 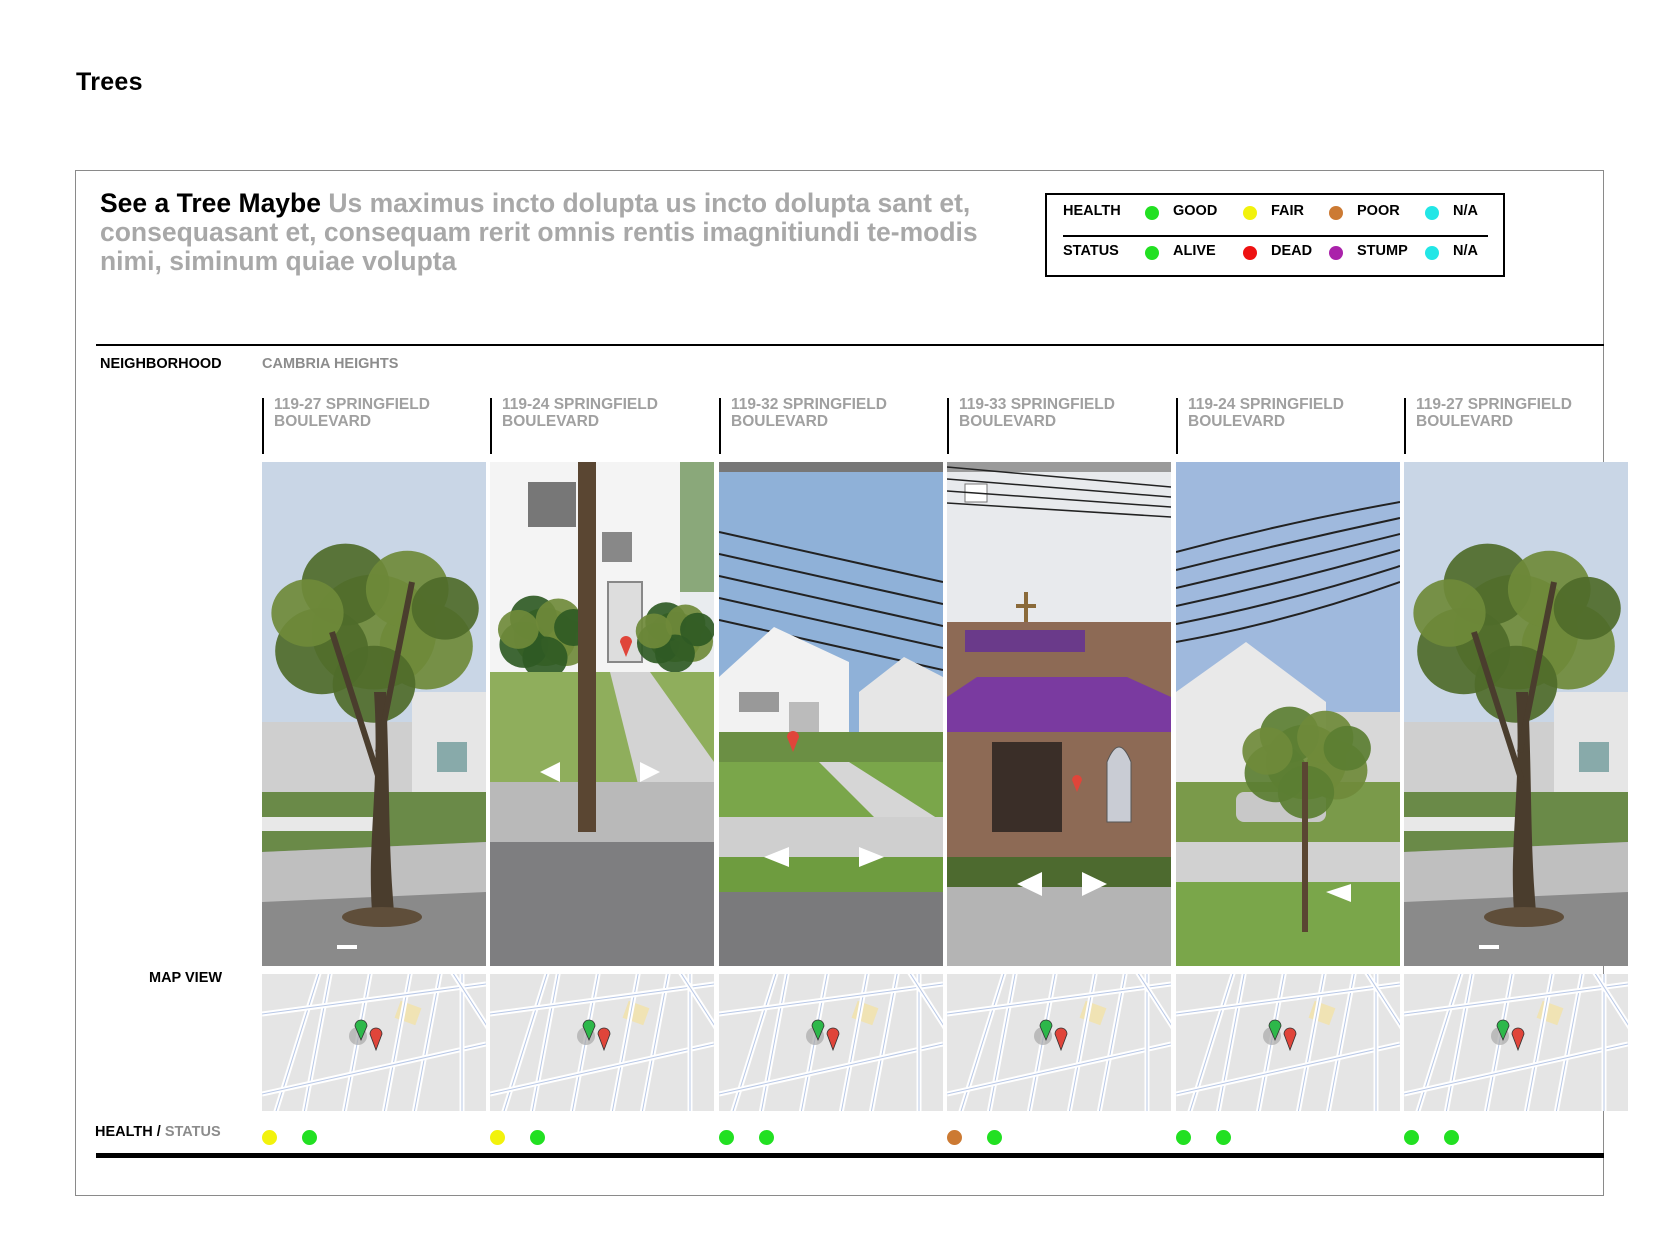 I want to click on legend-item-label: DEAD, so click(x=1292, y=251).